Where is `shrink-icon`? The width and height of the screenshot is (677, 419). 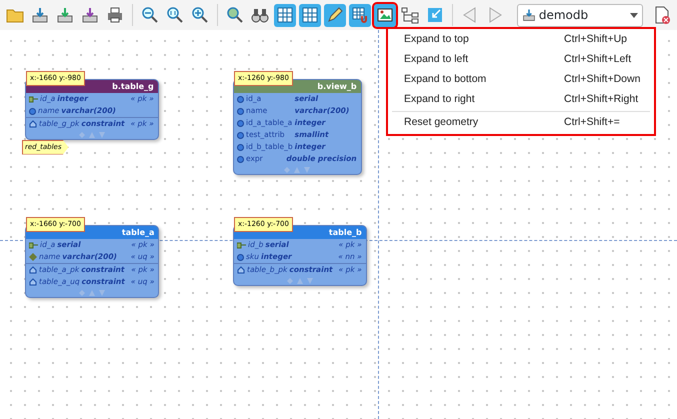
shrink-icon is located at coordinates (435, 15).